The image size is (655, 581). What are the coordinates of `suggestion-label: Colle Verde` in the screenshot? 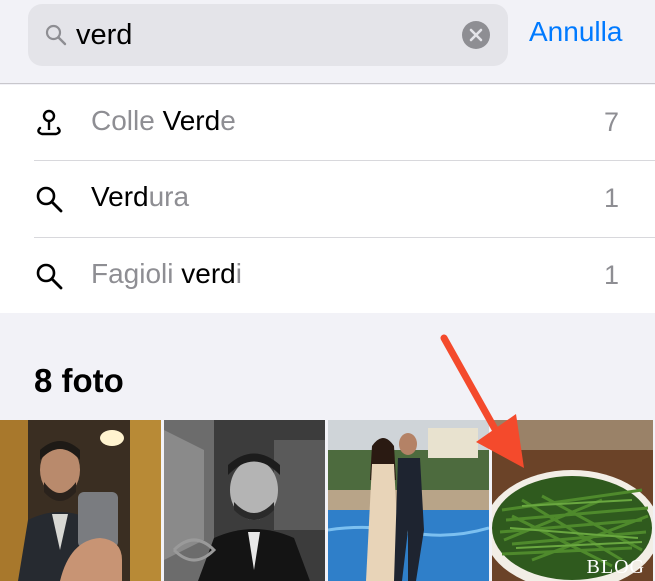 It's located at (163, 120).